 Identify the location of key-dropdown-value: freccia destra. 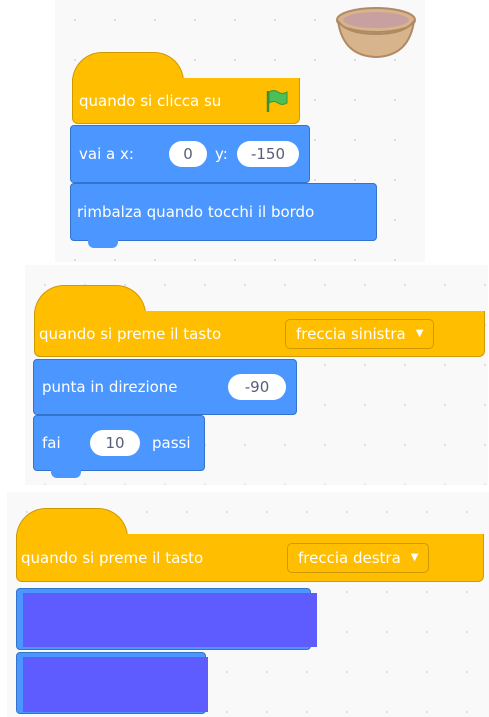
(349, 557).